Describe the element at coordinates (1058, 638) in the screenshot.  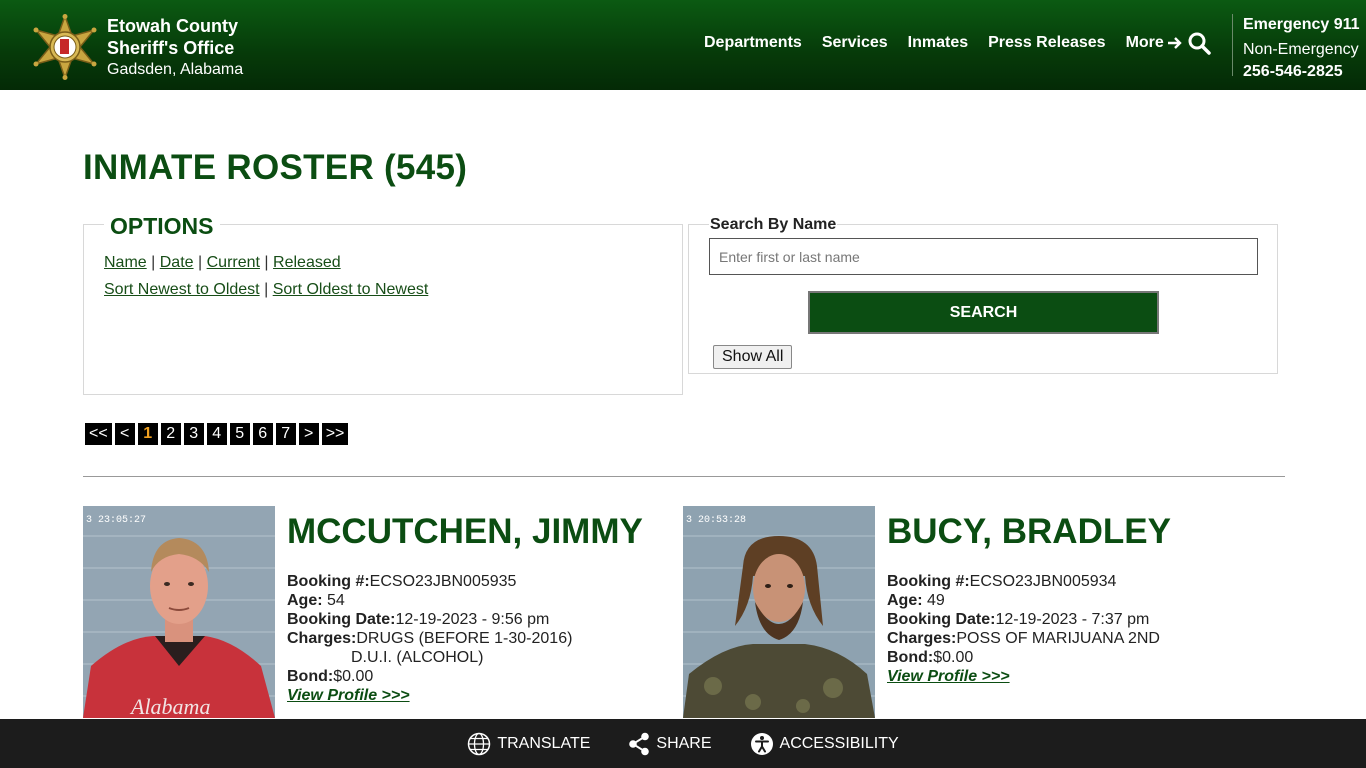
I see `charge-item: POSS OF MARIJUANA 2ND` at that location.